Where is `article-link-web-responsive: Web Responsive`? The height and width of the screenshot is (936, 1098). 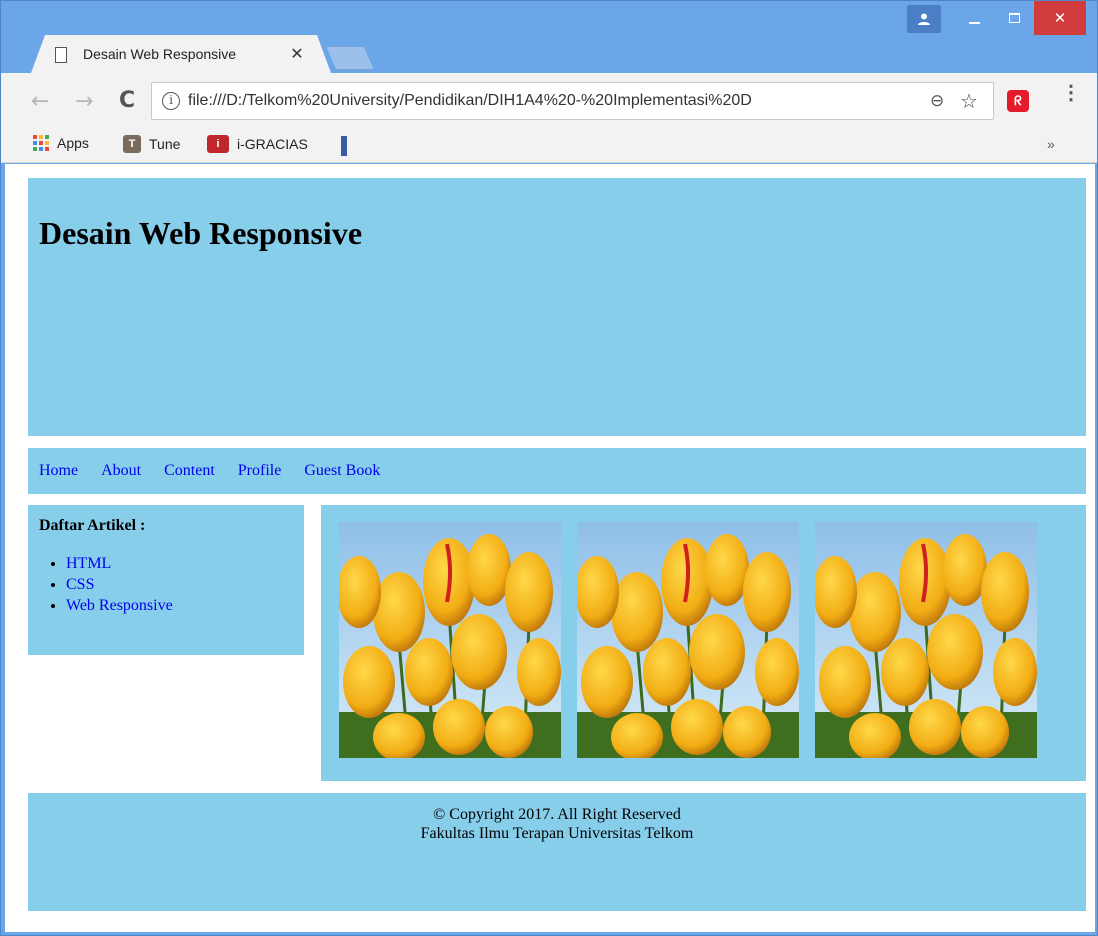
article-link-web-responsive: Web Responsive is located at coordinates (119, 605).